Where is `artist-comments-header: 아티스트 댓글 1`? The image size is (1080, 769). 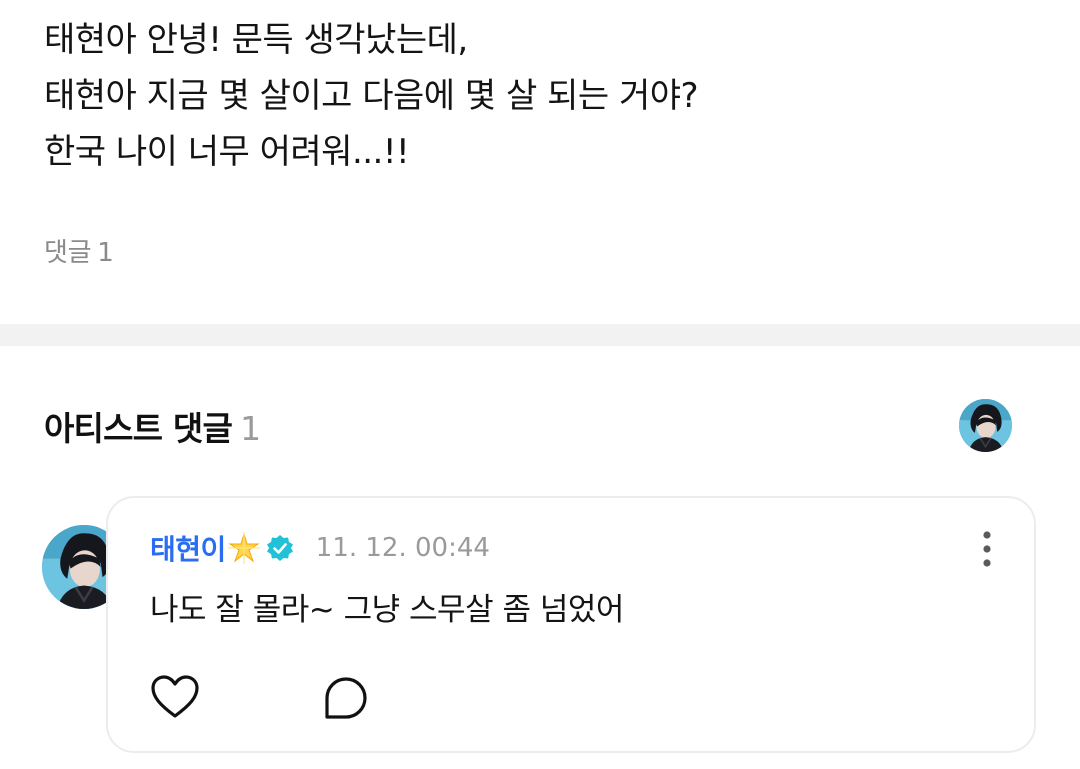 artist-comments-header: 아티스트 댓글 1 is located at coordinates (152, 426).